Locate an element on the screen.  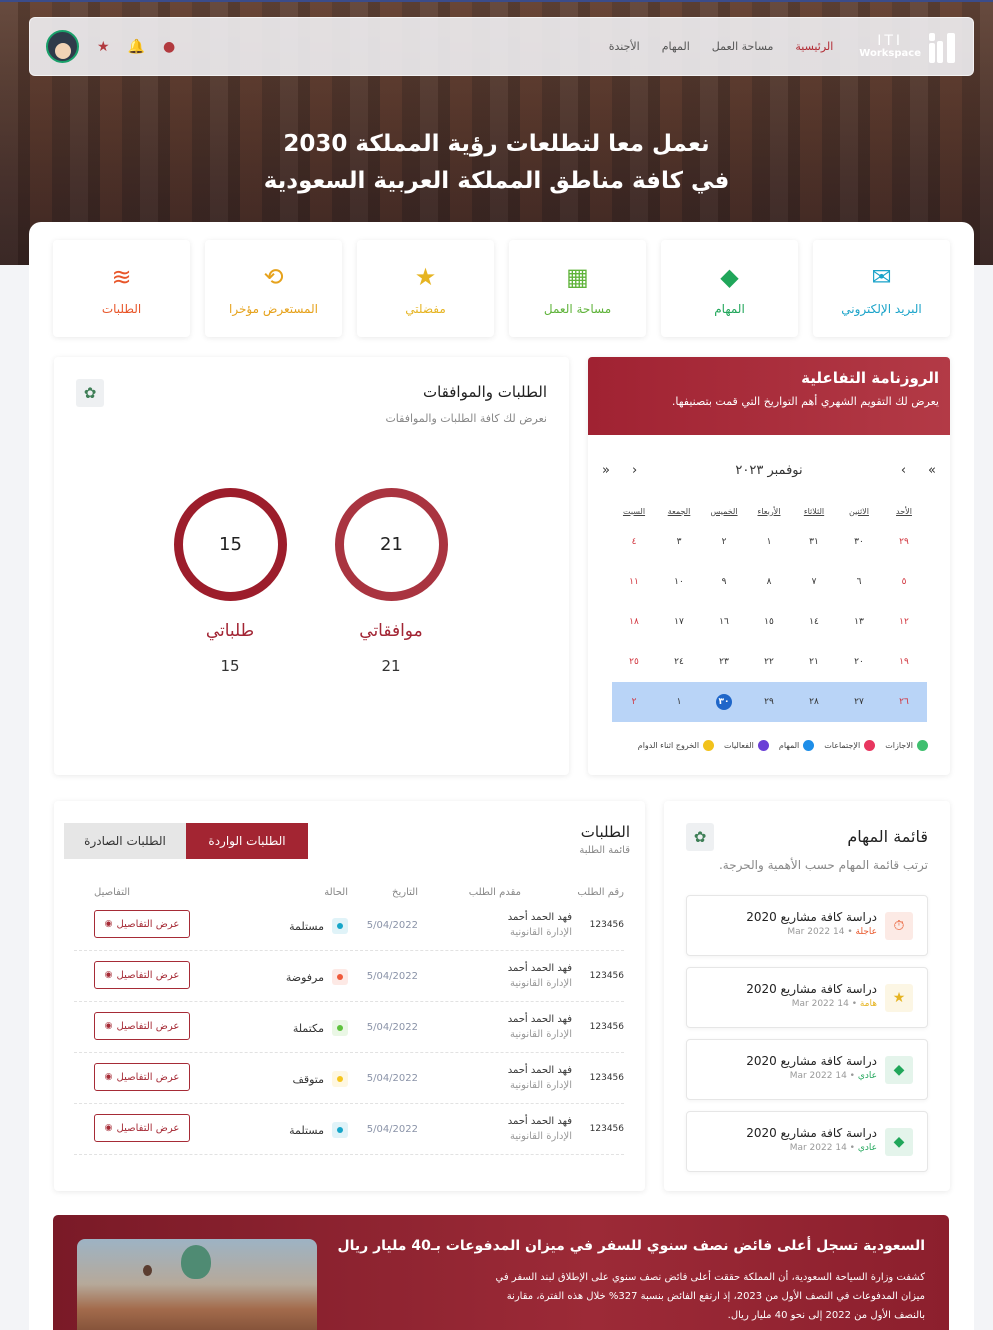
tasks-settings-gear-icon: ✿ is located at coordinates (700, 837).